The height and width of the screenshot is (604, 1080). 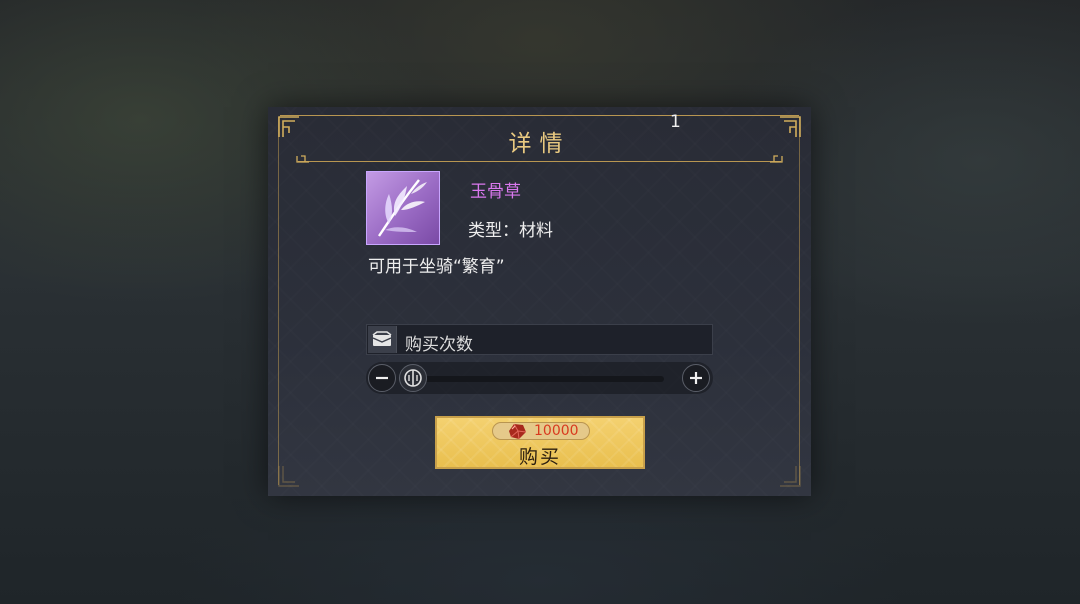 I want to click on item-type: 类型：材料, so click(x=510, y=231).